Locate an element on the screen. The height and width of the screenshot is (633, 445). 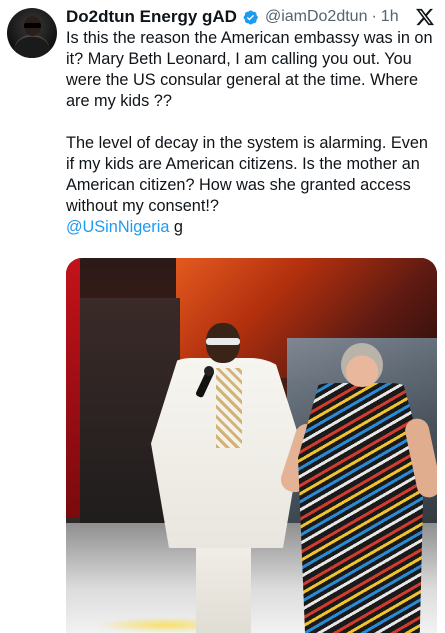
tweet-header: Do2dtun Energy gAD @iamDo2dtun · 1h is located at coordinates (250, 17).